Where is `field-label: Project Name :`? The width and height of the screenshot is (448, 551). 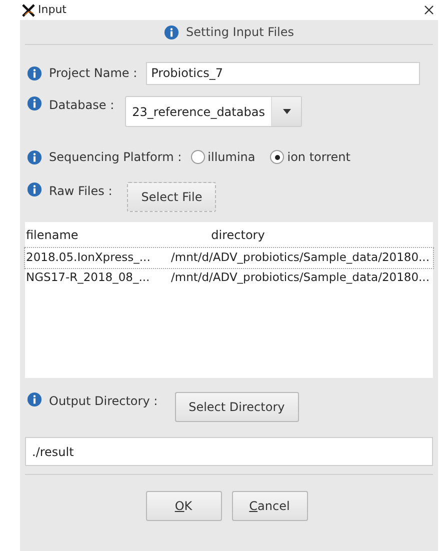 field-label: Project Name : is located at coordinates (93, 73).